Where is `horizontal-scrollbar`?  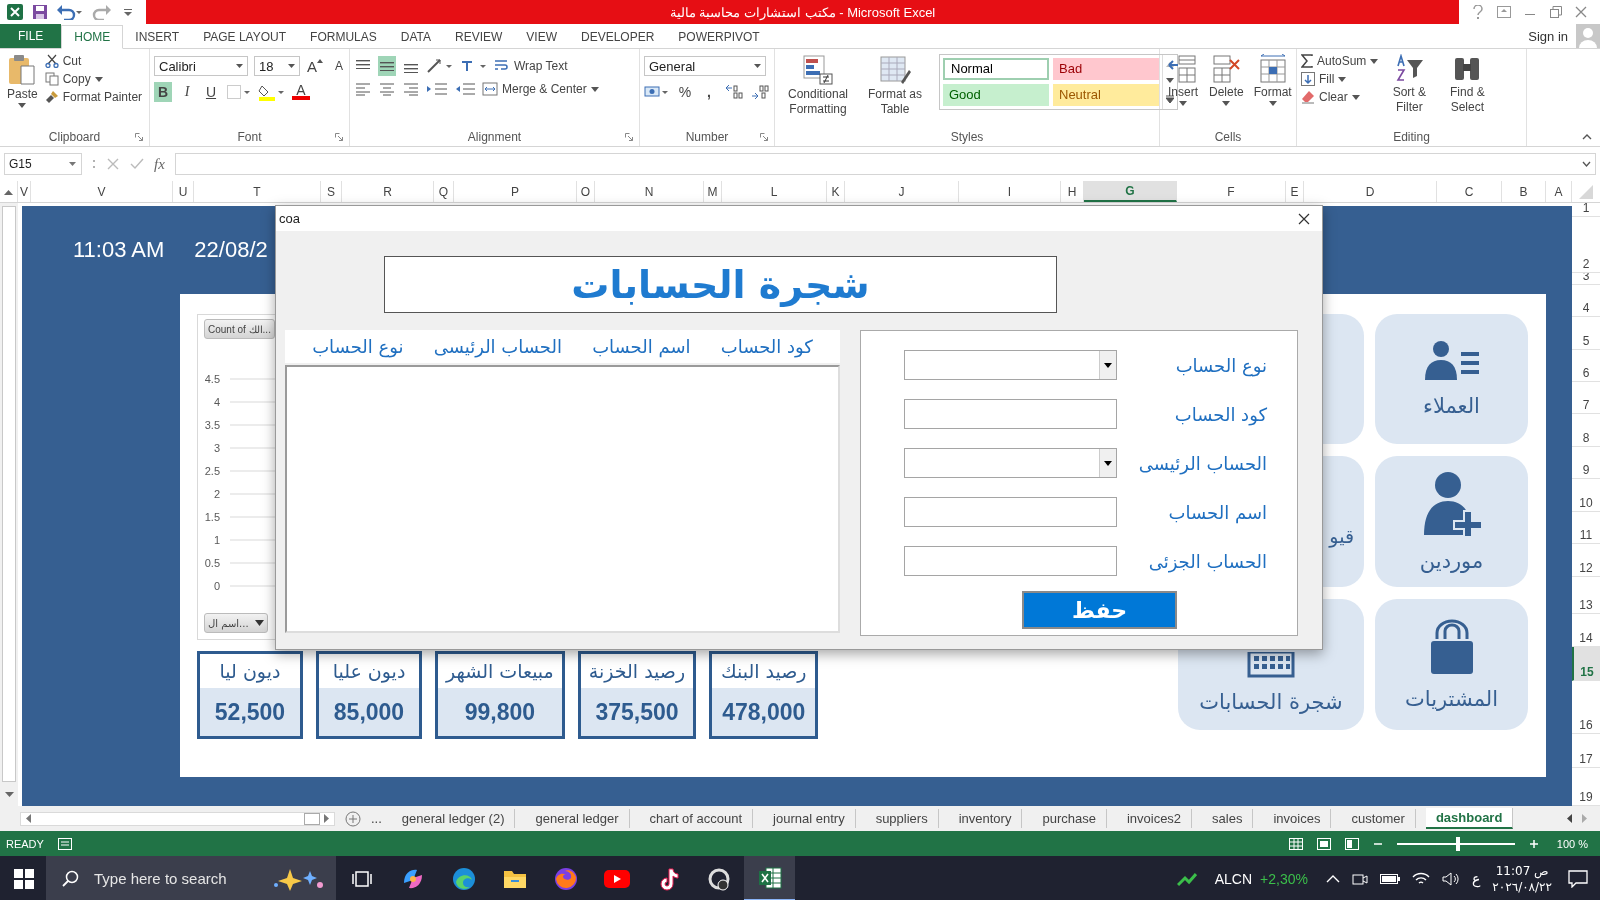
horizontal-scrollbar is located at coordinates (177, 818).